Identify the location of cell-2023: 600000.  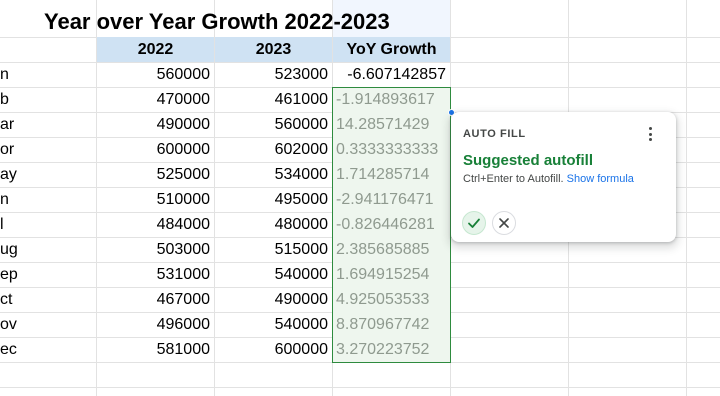
(273, 349).